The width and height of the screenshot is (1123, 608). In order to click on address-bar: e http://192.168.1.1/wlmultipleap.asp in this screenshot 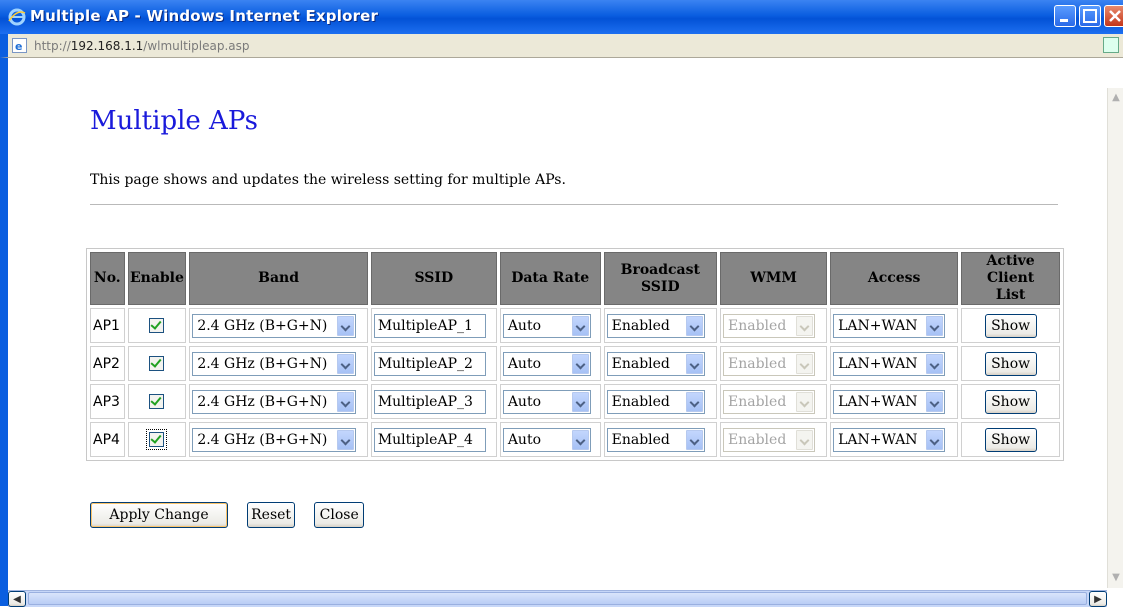, I will do `click(561, 46)`.